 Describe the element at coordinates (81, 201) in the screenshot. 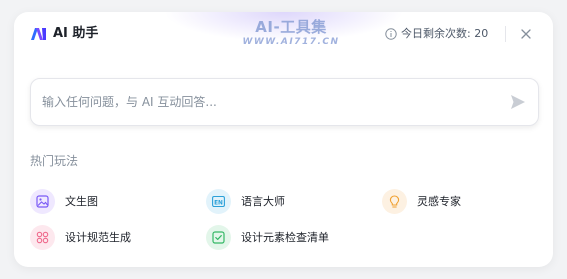

I see `feature-label: 文生图` at that location.